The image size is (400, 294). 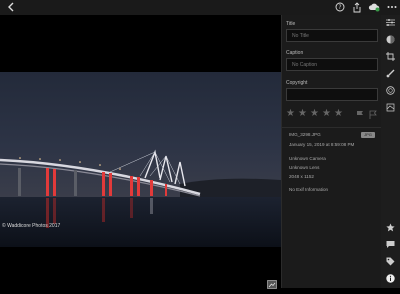 What do you see at coordinates (390, 261) in the screenshot?
I see `tag-icon` at bounding box center [390, 261].